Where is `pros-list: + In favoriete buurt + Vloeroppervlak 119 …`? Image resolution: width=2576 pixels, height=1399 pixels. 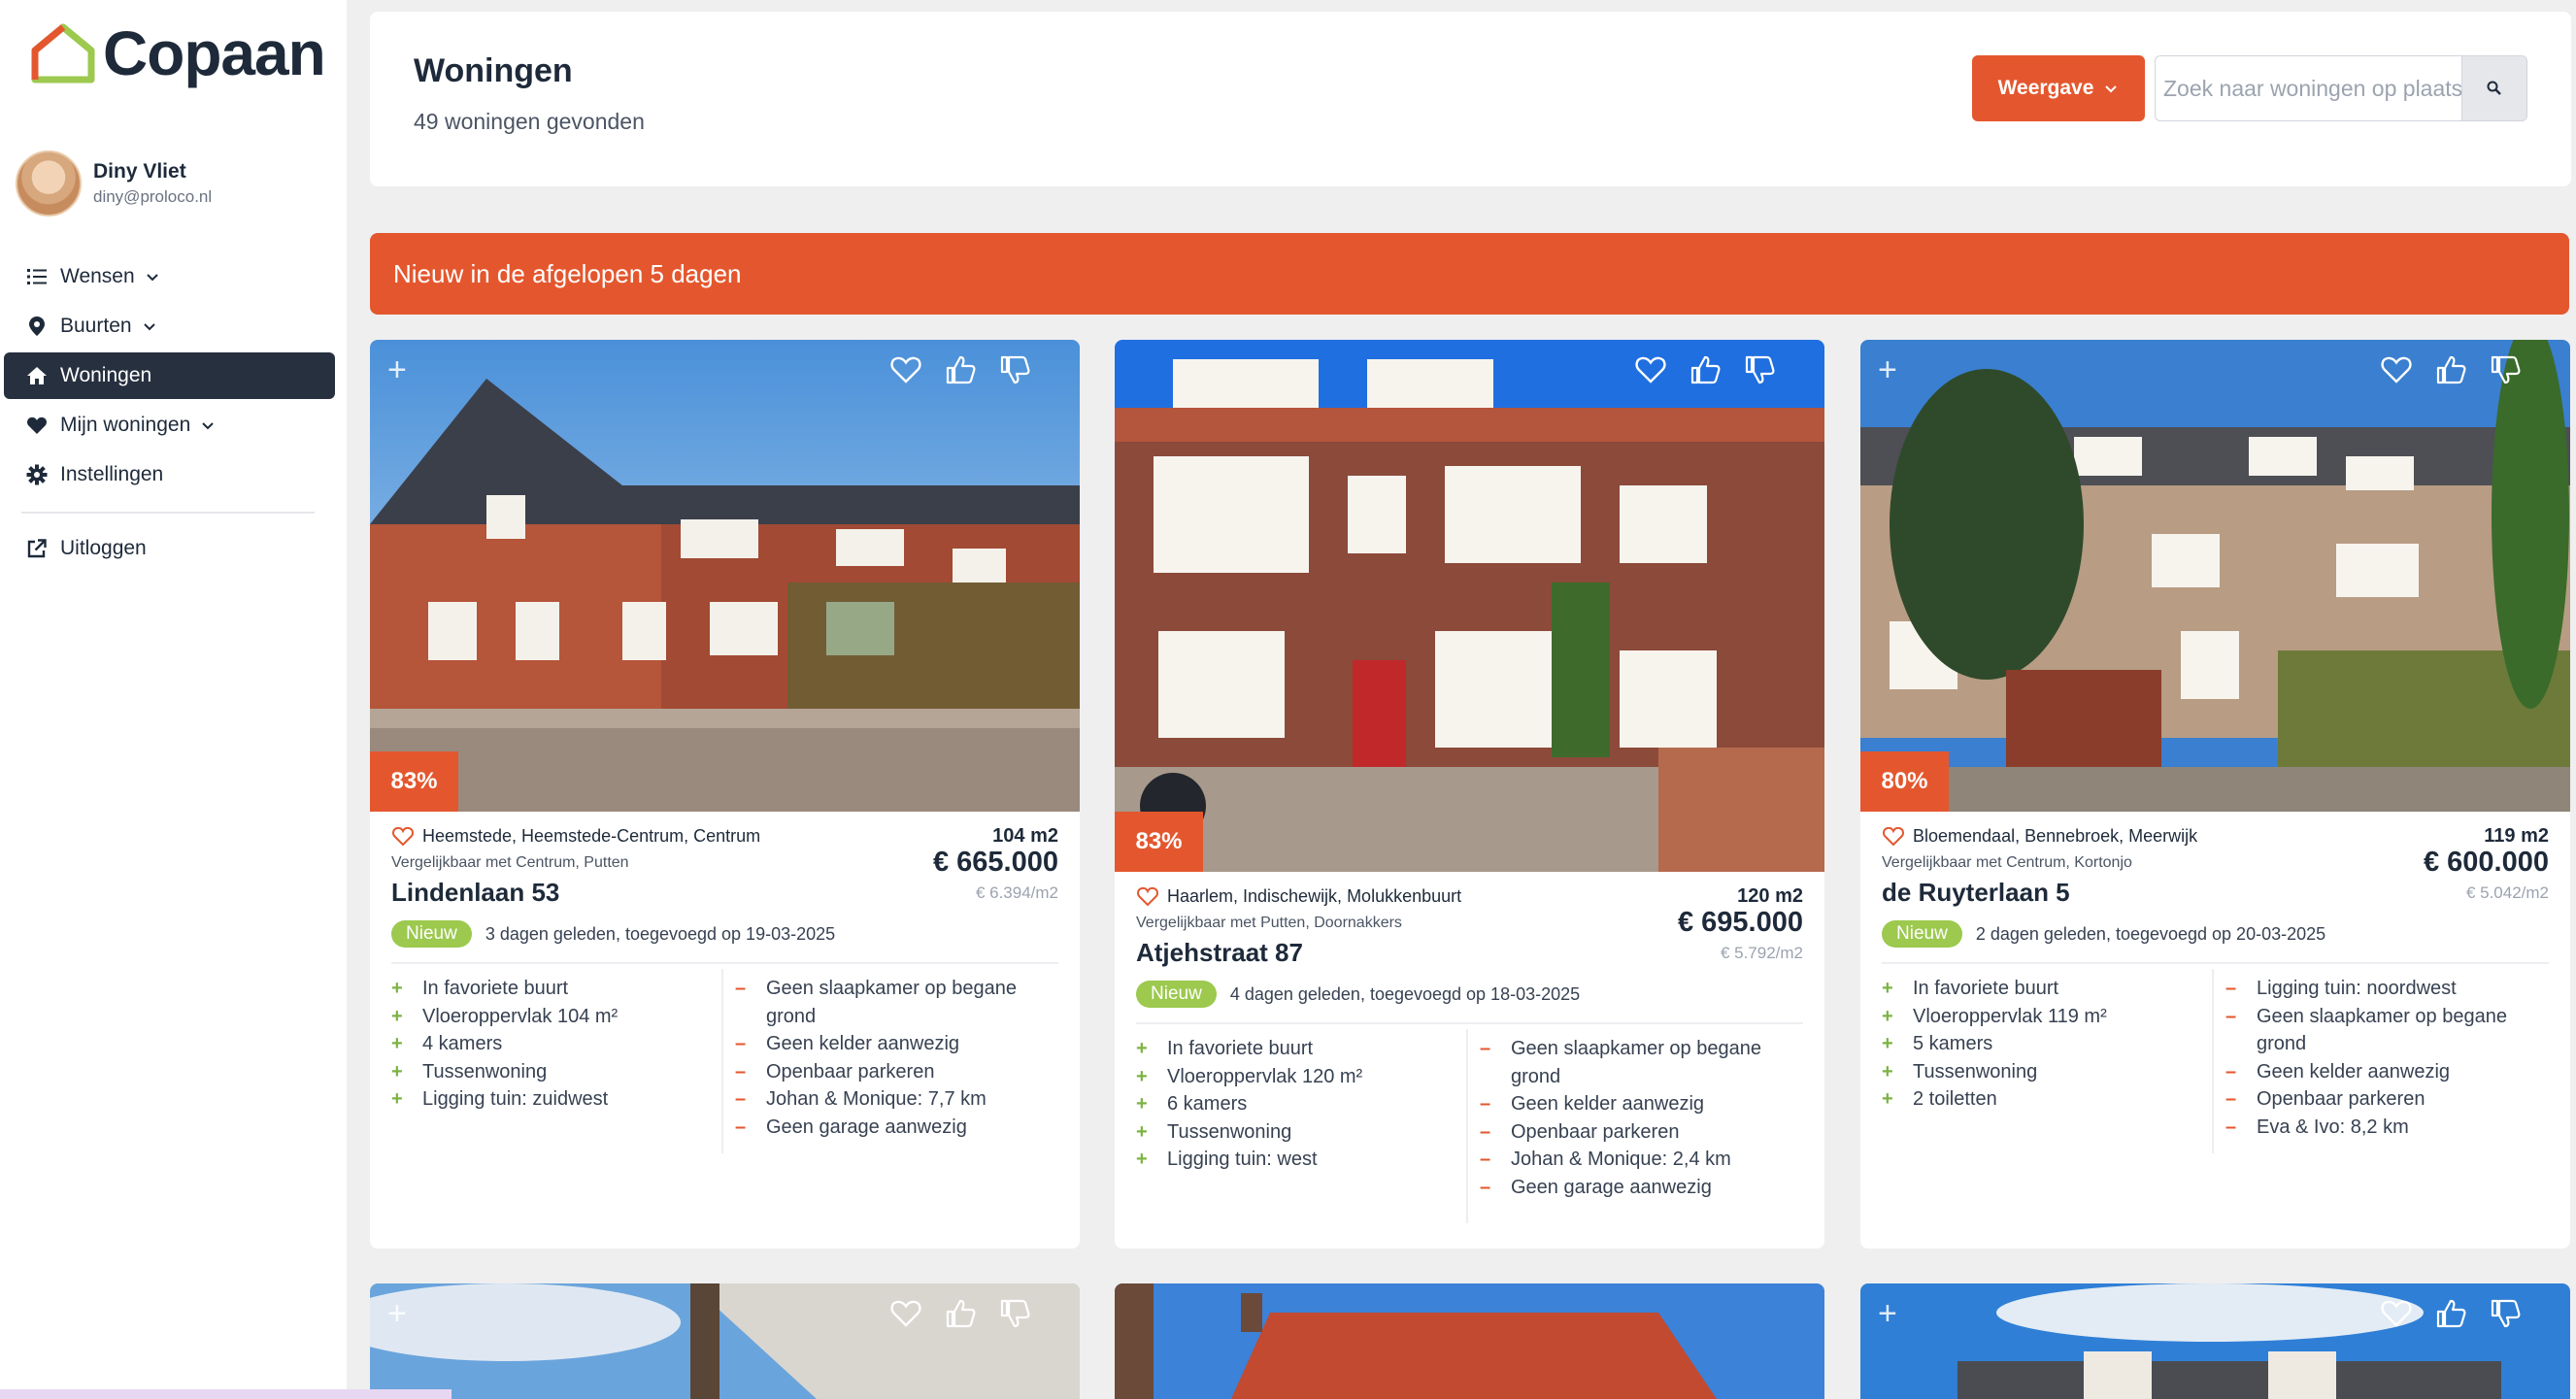
pros-list: + In favoriete buurt + Vloeroppervlak 119 … is located at coordinates (2042, 1044).